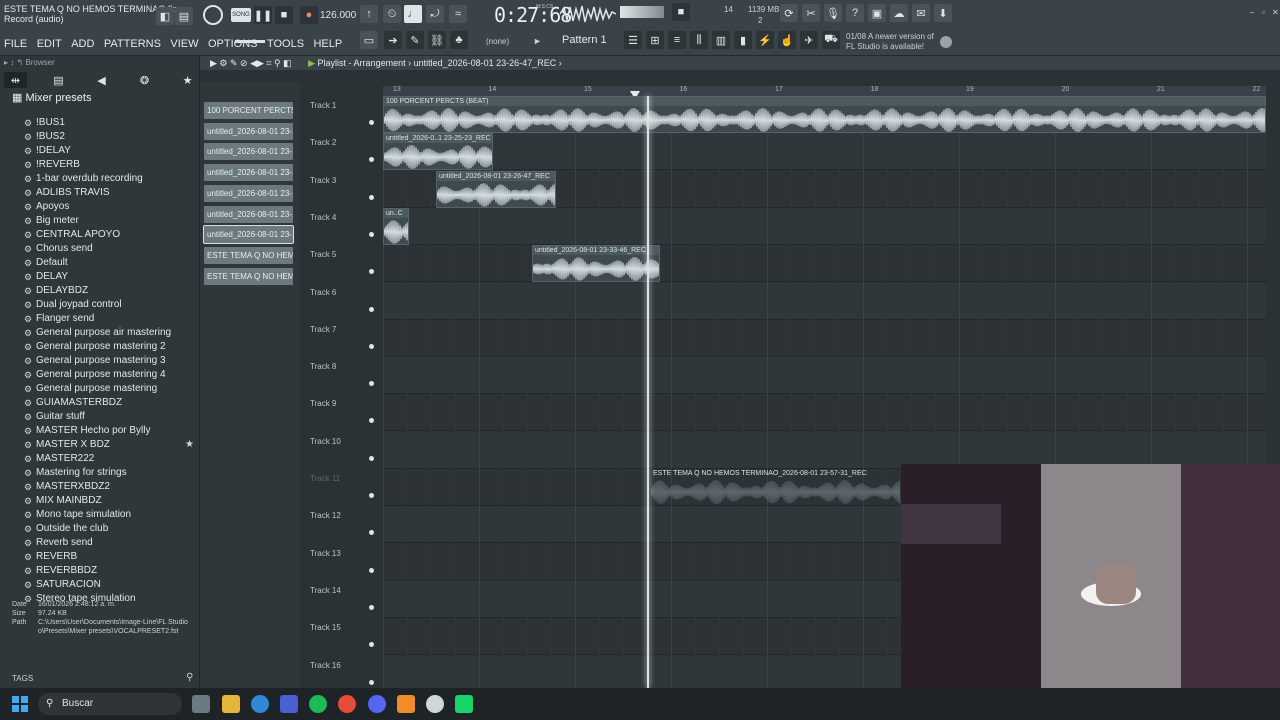  Describe the element at coordinates (15, 80) in the screenshot. I see `browser-all-tab-icon: ⇹` at that location.